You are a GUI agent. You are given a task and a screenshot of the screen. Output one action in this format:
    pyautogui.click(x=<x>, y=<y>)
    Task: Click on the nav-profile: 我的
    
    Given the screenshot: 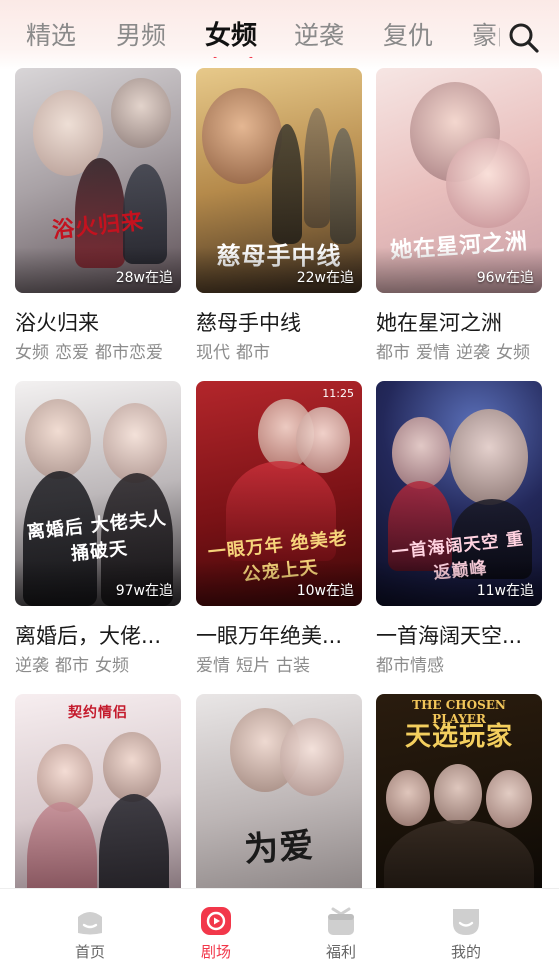 What is the action you would take?
    pyautogui.click(x=466, y=929)
    